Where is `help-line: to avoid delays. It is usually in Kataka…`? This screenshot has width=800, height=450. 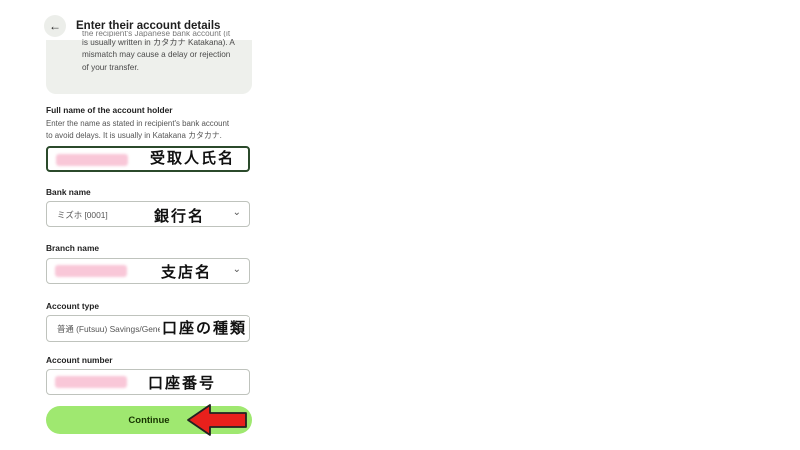 help-line: to avoid delays. It is usually in Kataka… is located at coordinates (134, 136).